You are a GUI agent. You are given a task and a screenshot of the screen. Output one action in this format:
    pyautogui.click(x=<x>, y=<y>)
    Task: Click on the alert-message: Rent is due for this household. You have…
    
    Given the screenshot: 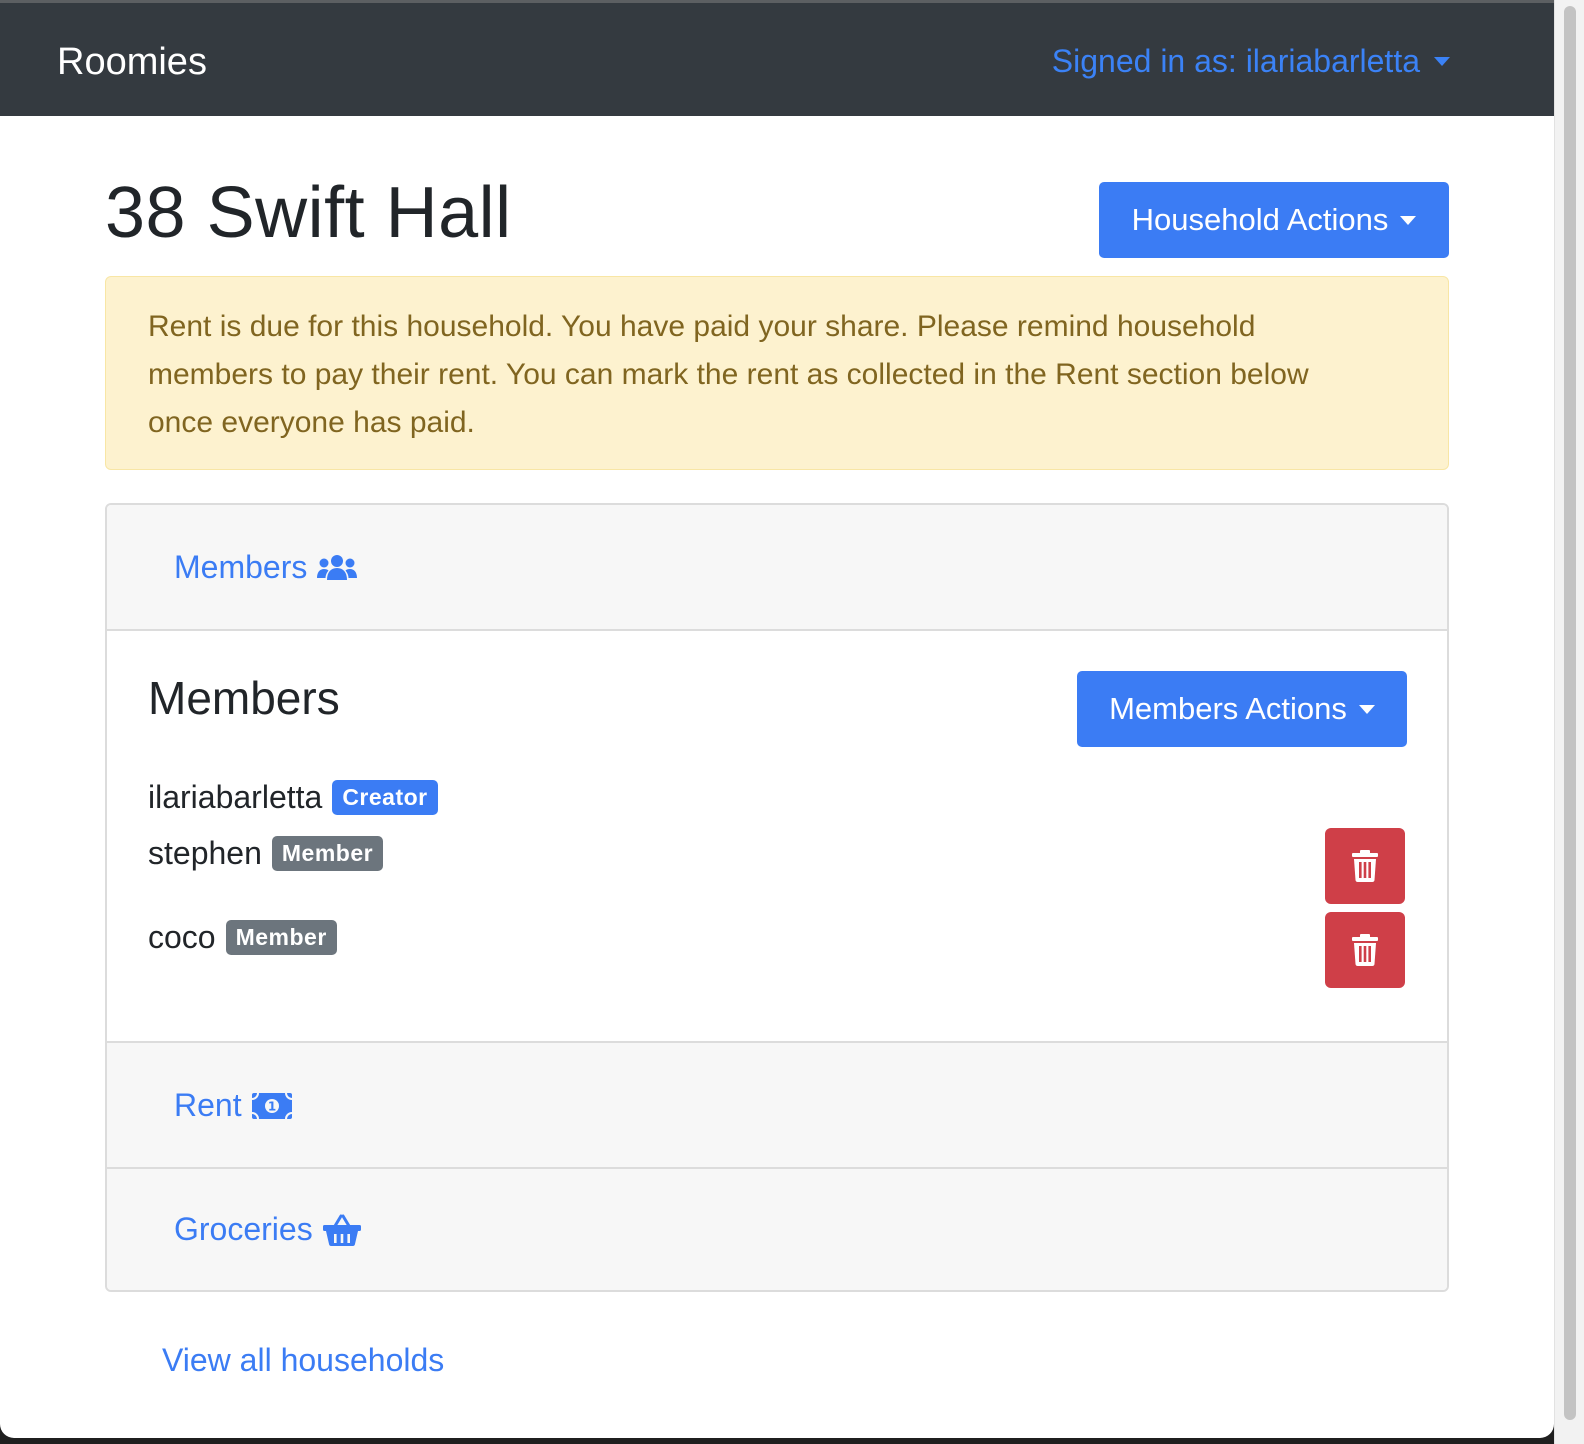 What is the action you would take?
    pyautogui.click(x=728, y=374)
    